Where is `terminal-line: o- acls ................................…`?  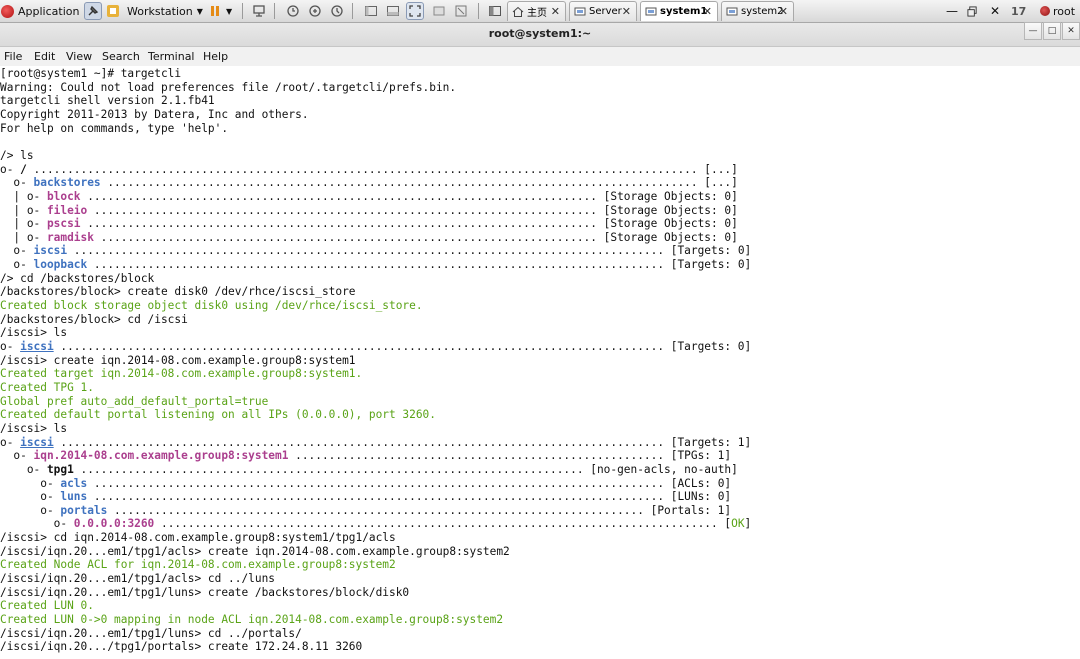
terminal-line: o- acls ................................… is located at coordinates (365, 484).